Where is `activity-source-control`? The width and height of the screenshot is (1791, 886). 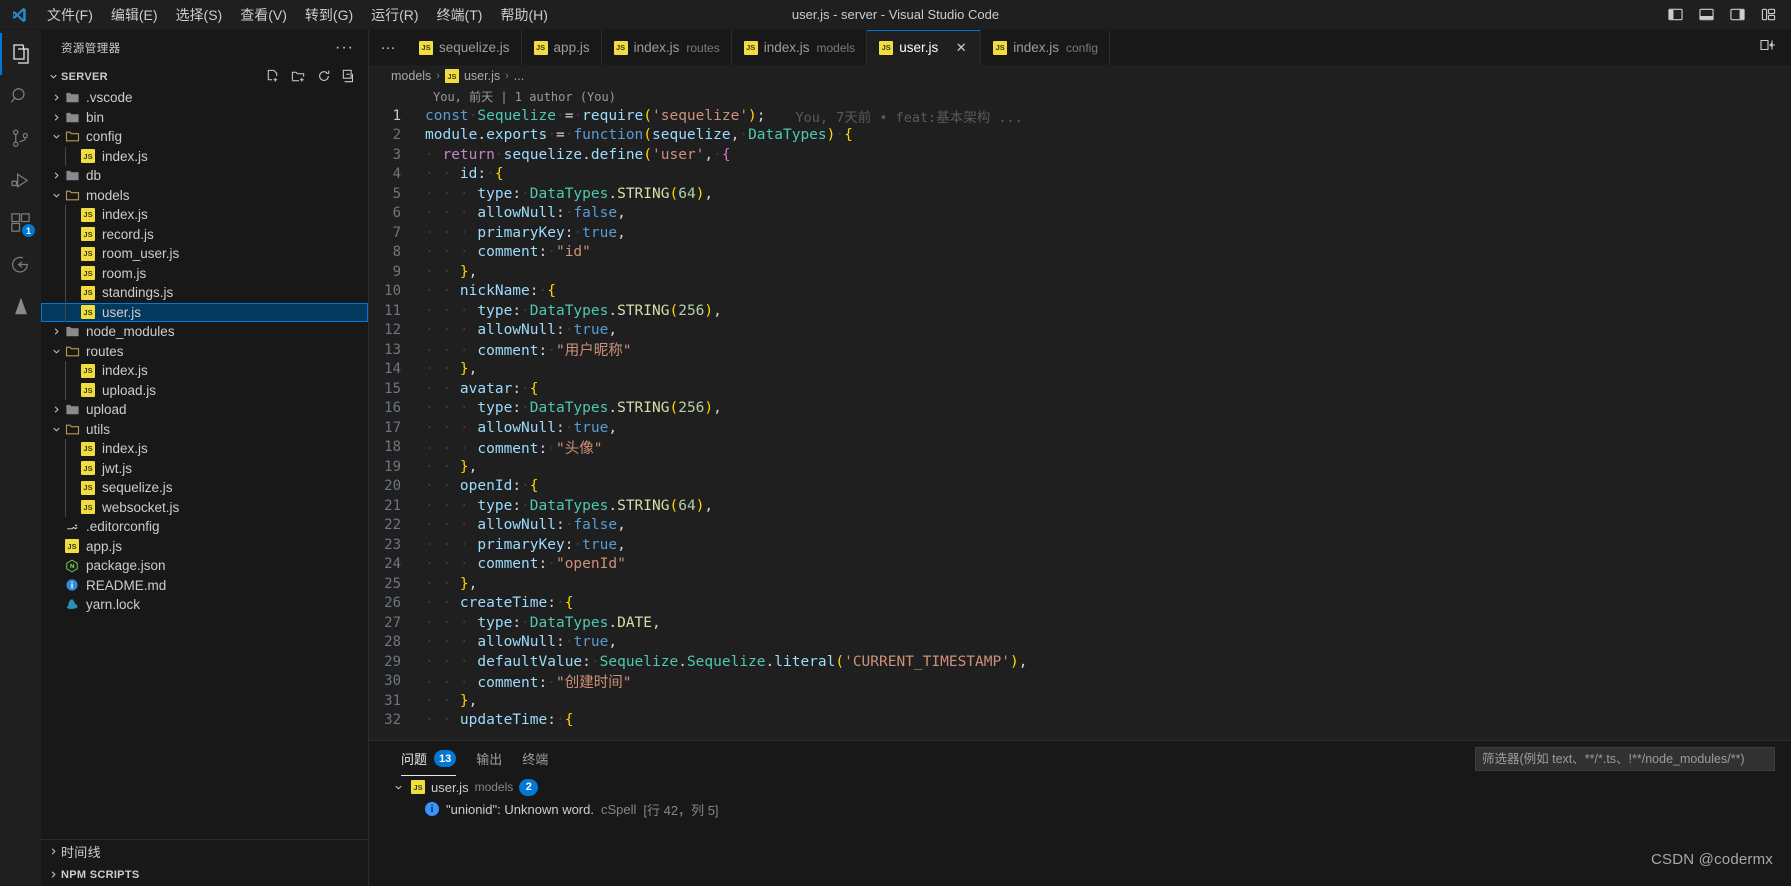
activity-source-control is located at coordinates (20, 138).